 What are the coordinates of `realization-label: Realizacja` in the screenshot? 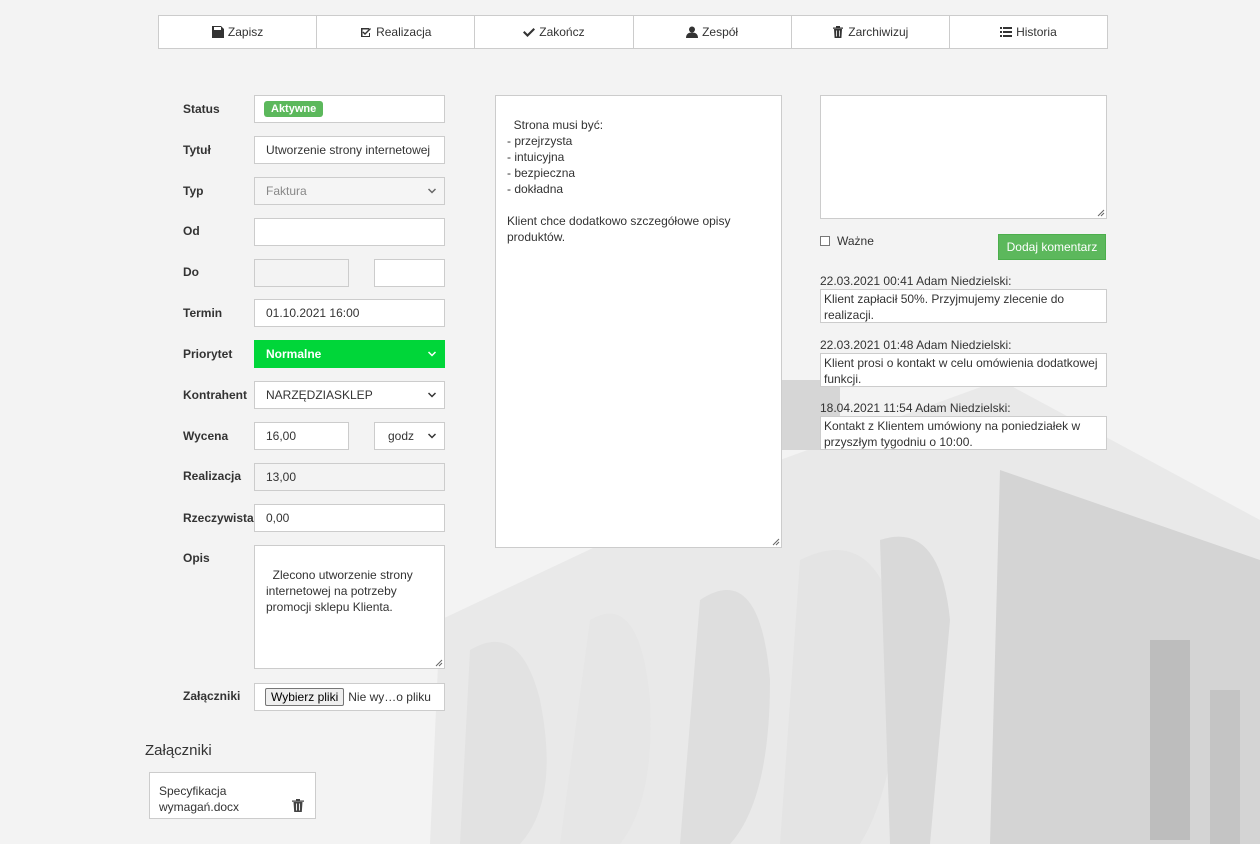 It's located at (212, 476).